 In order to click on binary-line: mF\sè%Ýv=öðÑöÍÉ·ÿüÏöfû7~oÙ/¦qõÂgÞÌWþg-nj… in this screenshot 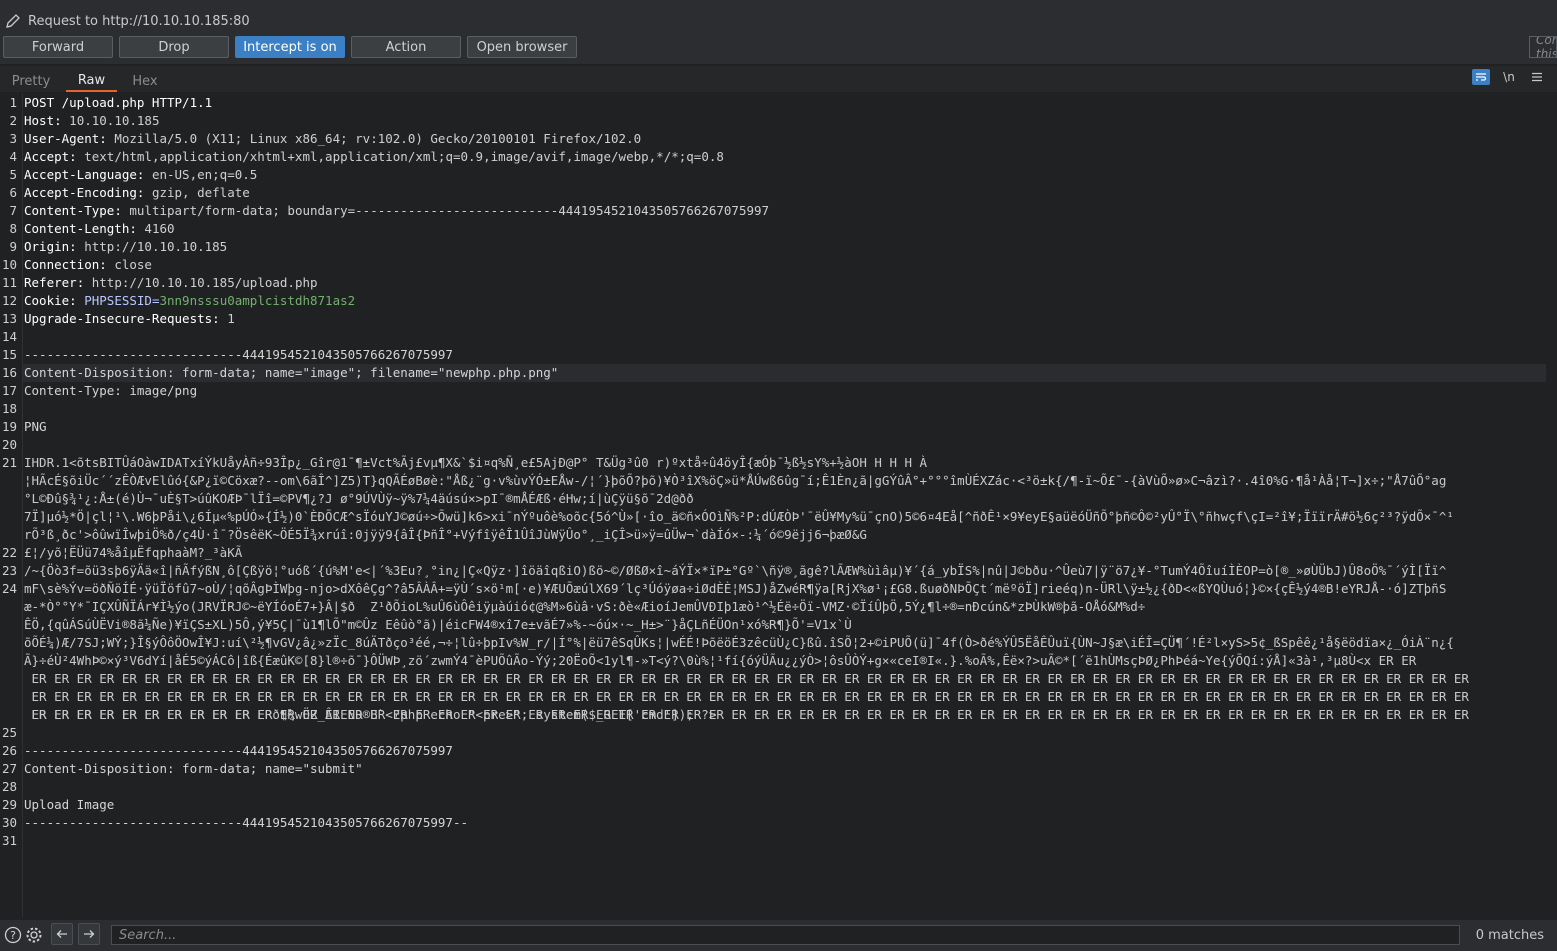, I will do `click(735, 588)`.